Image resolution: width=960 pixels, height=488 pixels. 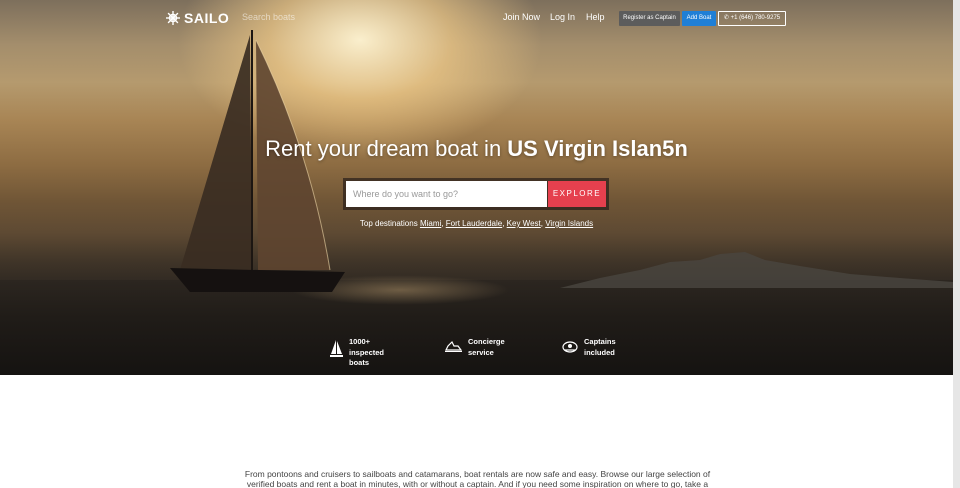 I want to click on search-boats-link: Search boats, so click(x=268, y=17).